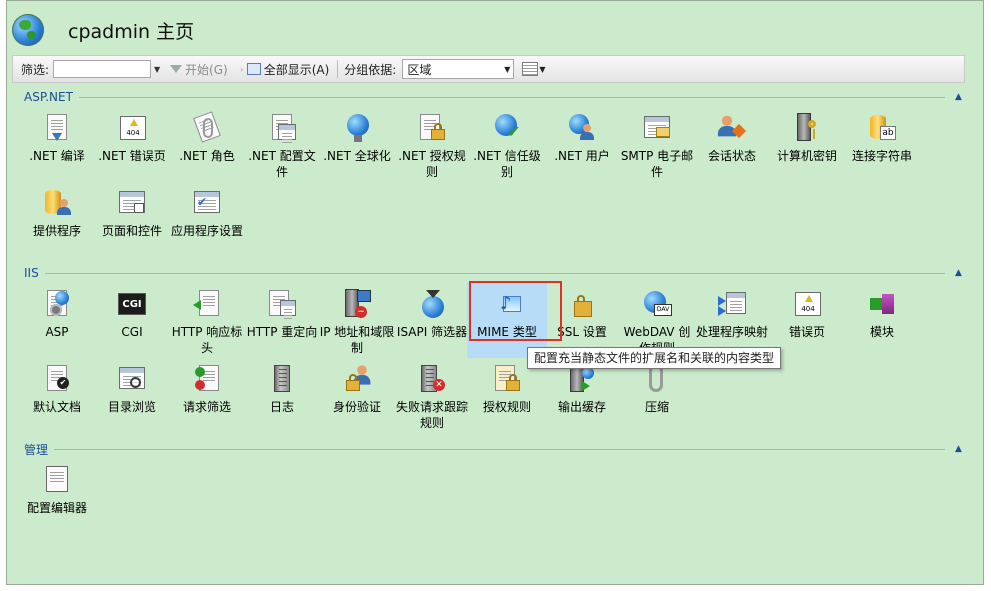  I want to click on feature-label: 失败请求跟踪规则, so click(431, 415).